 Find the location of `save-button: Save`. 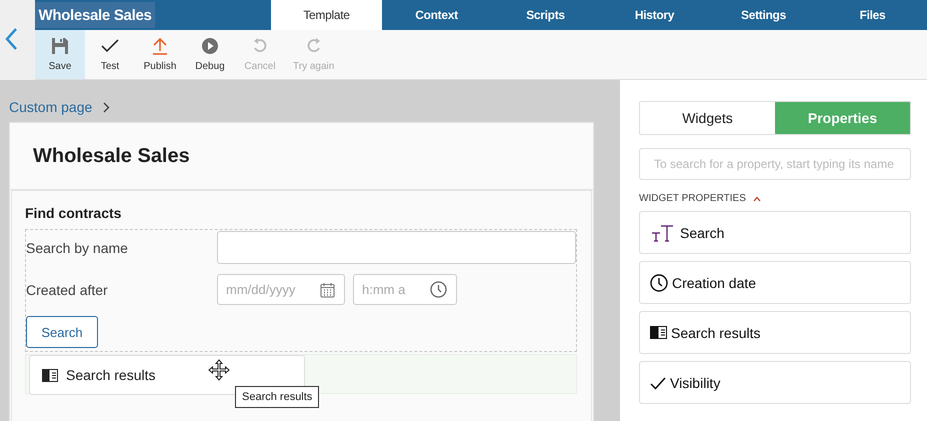

save-button: Save is located at coordinates (60, 54).